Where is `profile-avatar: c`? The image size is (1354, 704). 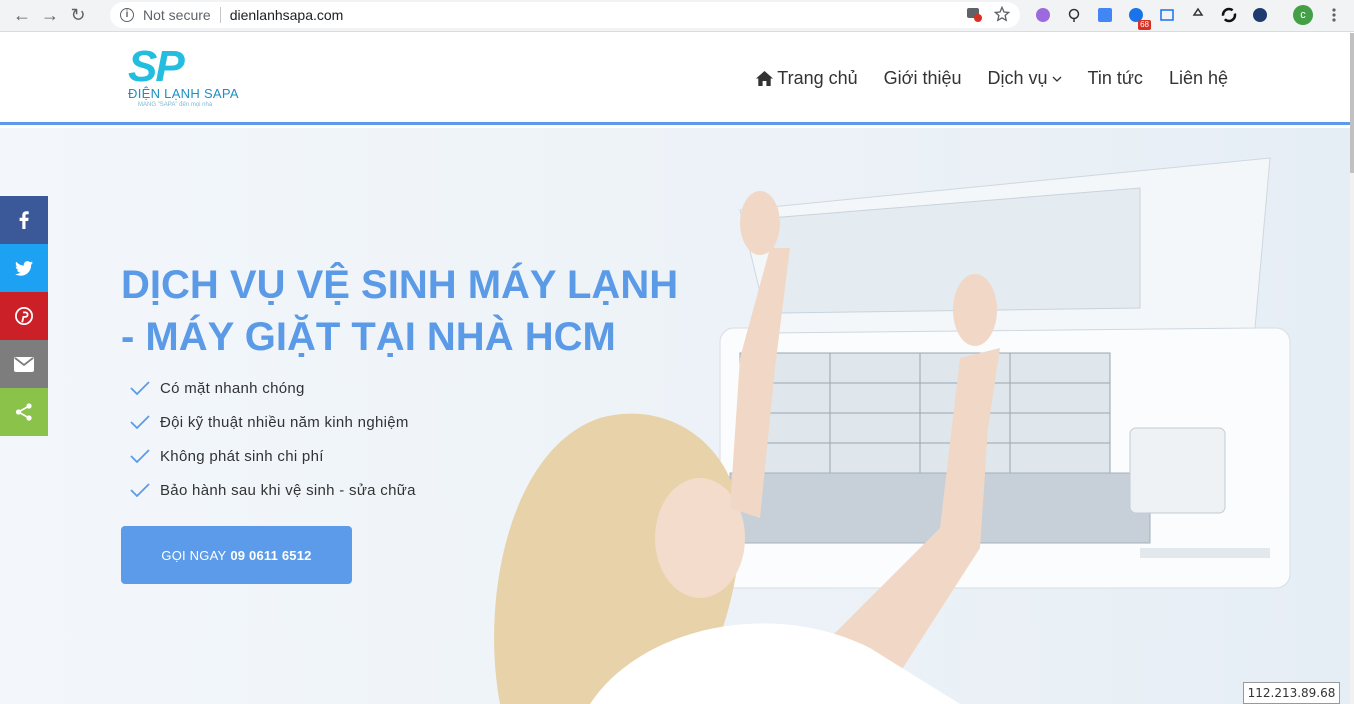
profile-avatar: c is located at coordinates (1303, 15).